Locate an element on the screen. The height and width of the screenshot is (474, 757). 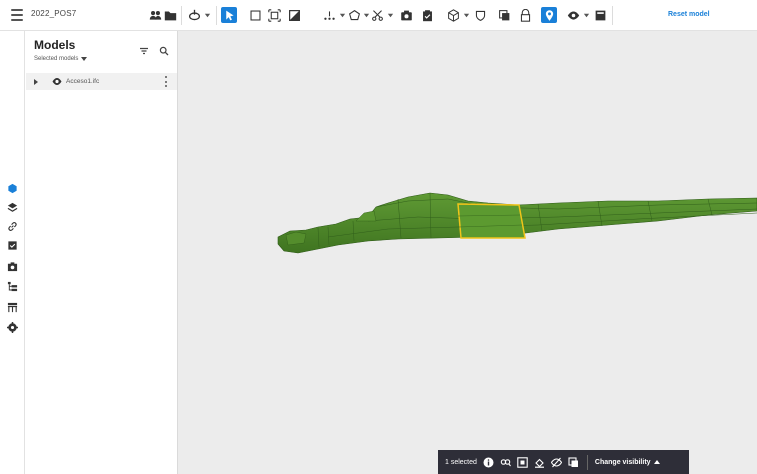
link-icon is located at coordinates (12, 226).